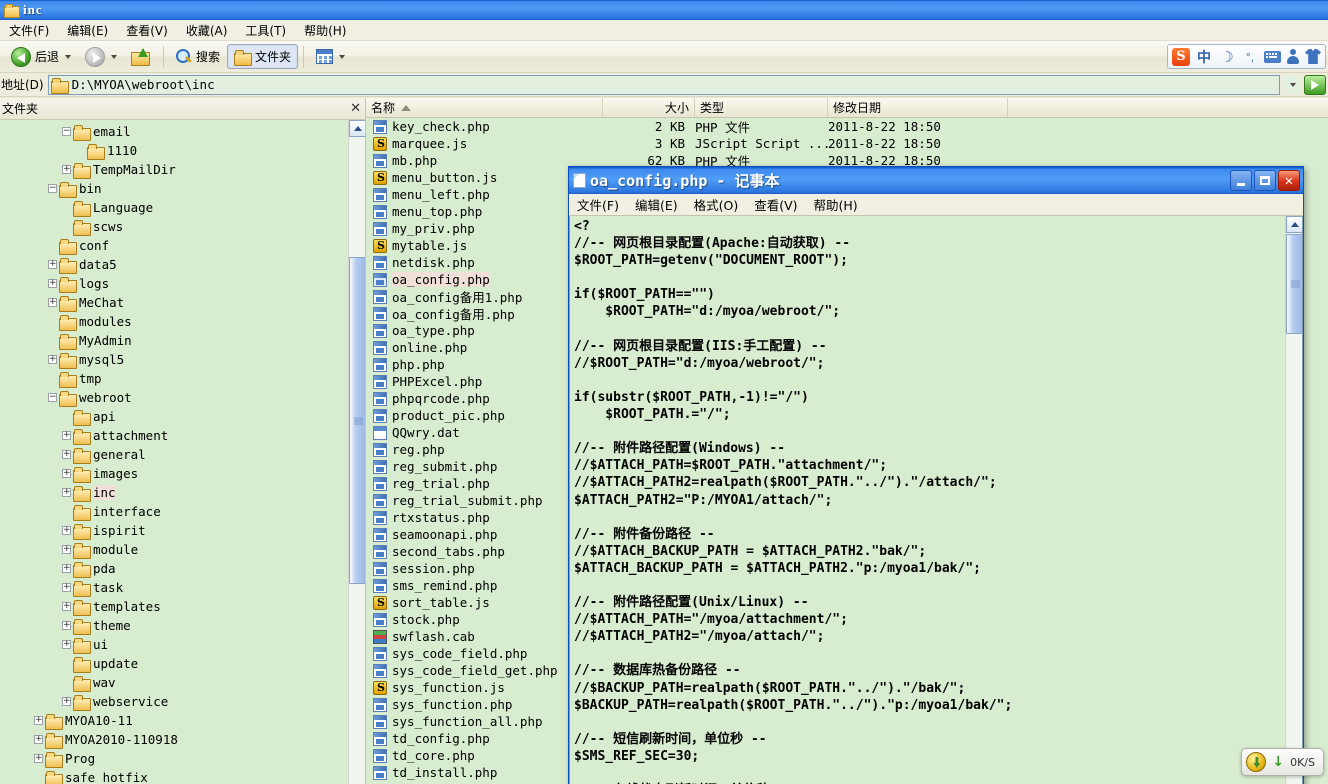 The image size is (1328, 784). I want to click on address-dropdown-icon, so click(1292, 84).